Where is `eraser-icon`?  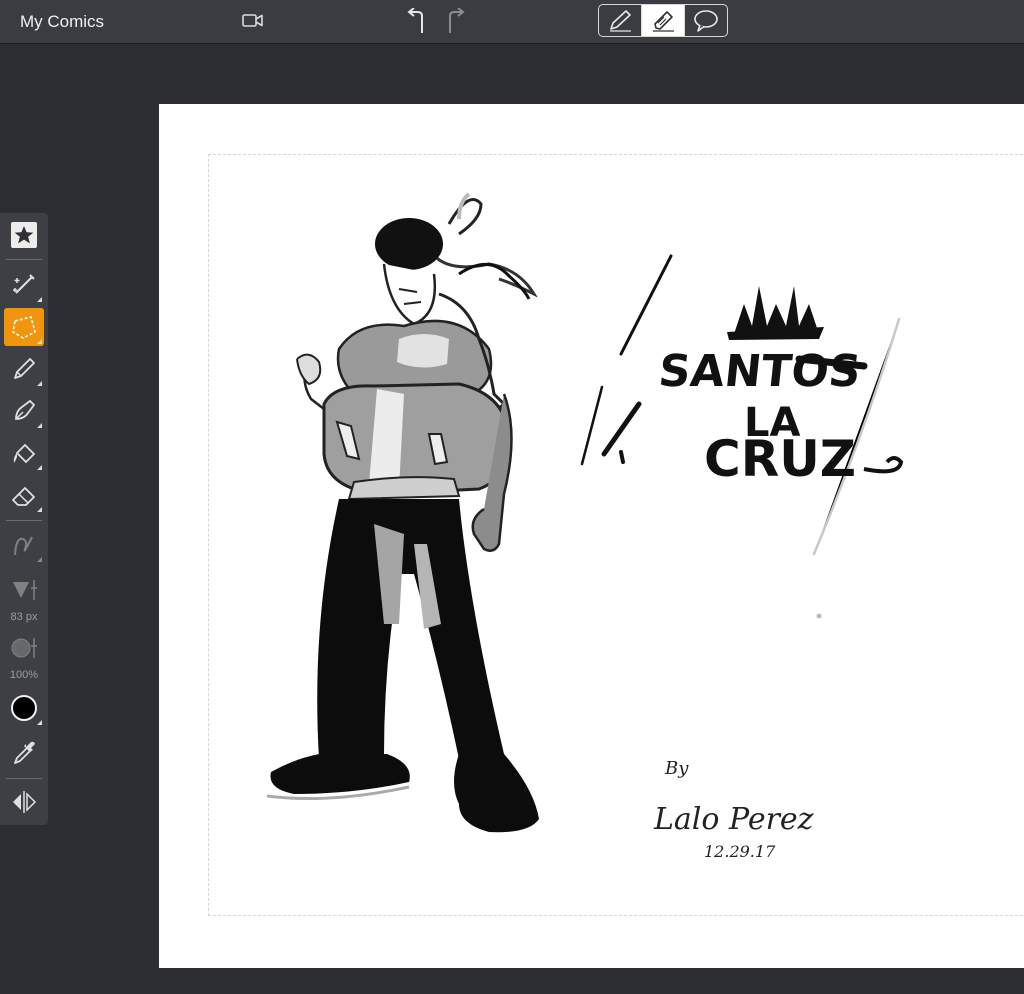 eraser-icon is located at coordinates (23, 496).